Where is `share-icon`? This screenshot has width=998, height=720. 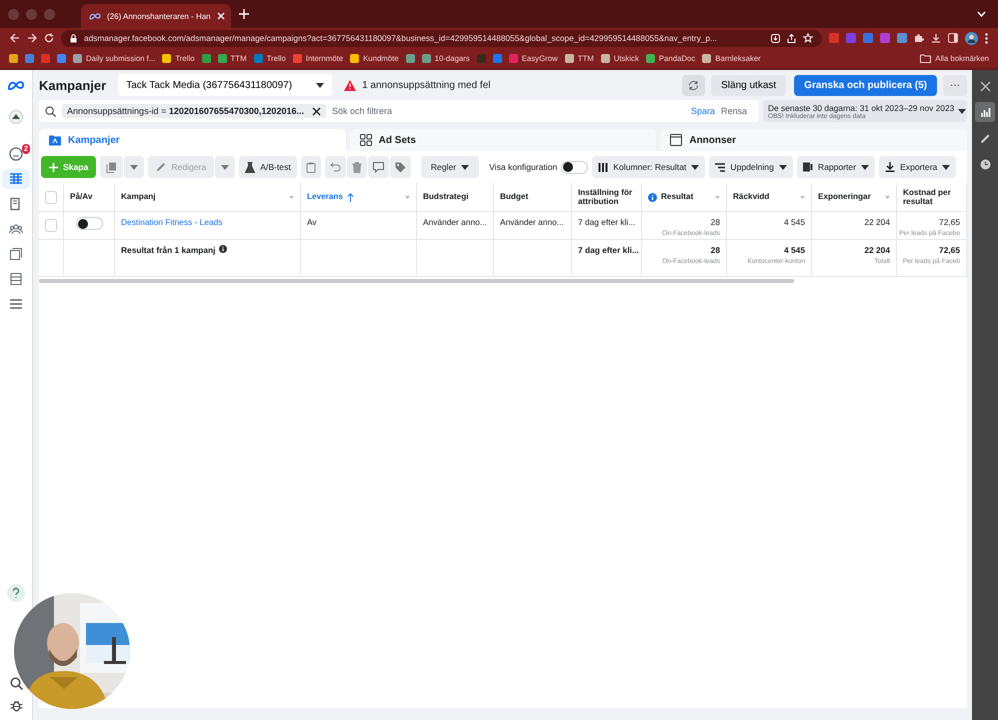
share-icon is located at coordinates (791, 38).